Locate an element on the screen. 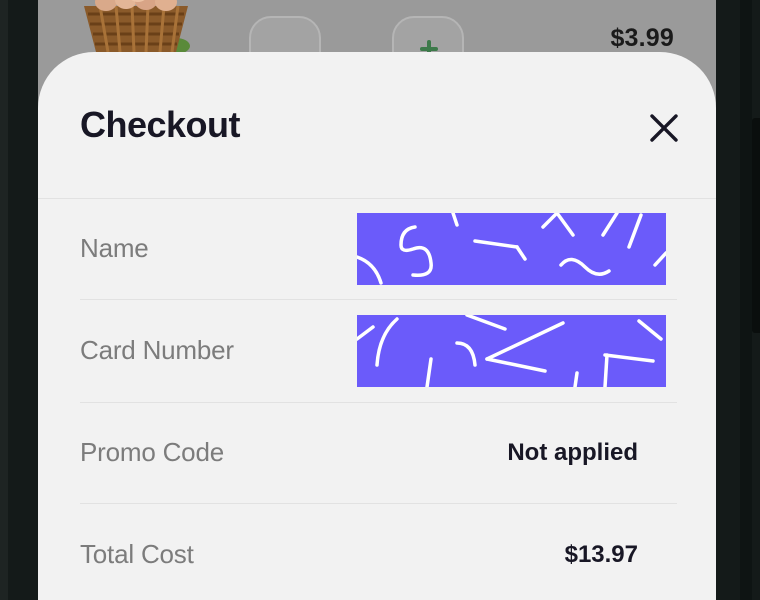 The image size is (760, 600). name-value-redacted is located at coordinates (511, 249).